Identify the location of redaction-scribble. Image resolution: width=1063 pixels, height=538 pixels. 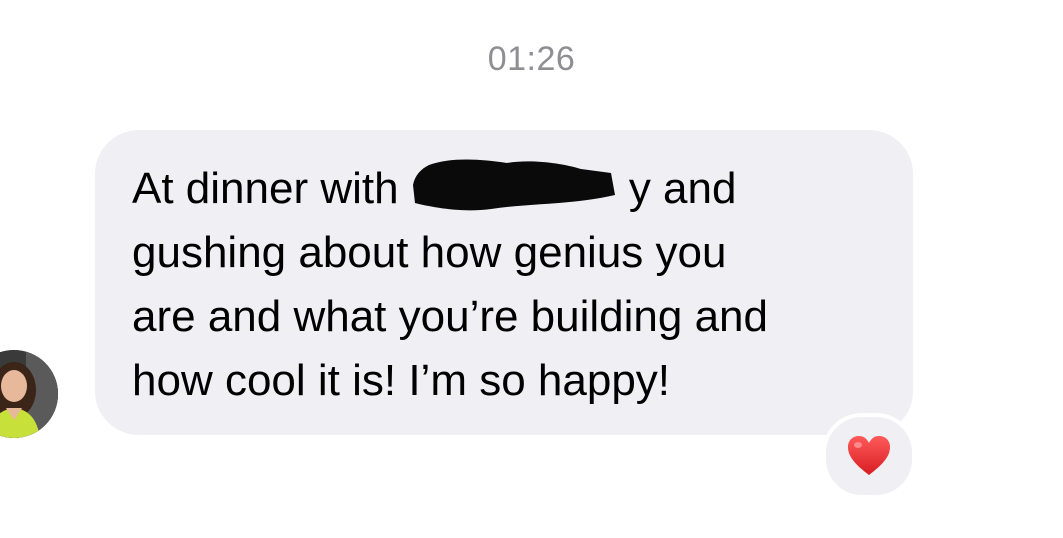
(520, 185).